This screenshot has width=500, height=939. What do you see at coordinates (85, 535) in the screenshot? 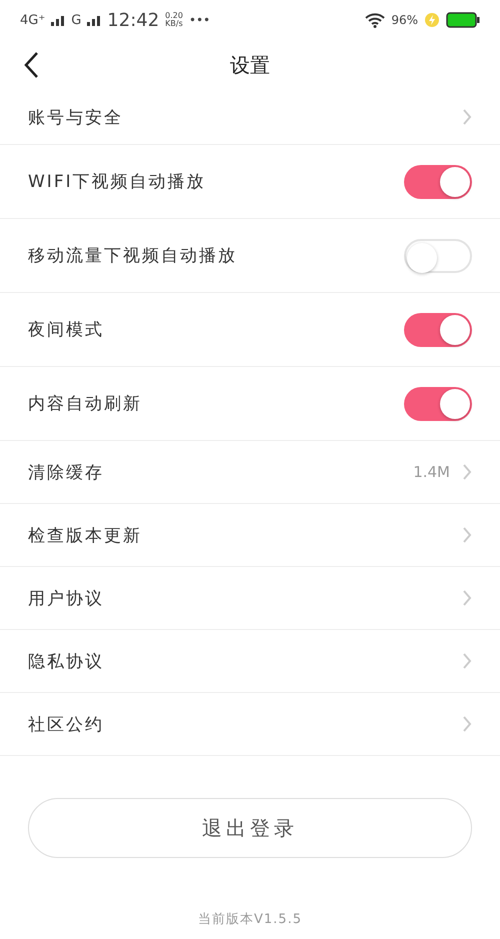
I see `setting-label: 检查版本更新` at bounding box center [85, 535].